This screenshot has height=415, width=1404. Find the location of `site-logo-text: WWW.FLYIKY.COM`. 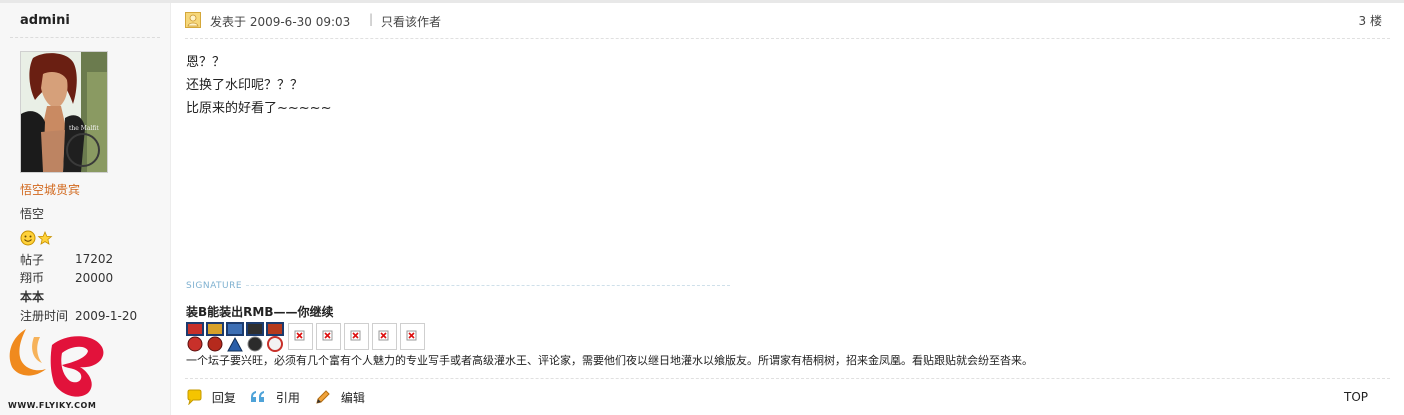

site-logo-text: WWW.FLYIKY.COM is located at coordinates (52, 405).